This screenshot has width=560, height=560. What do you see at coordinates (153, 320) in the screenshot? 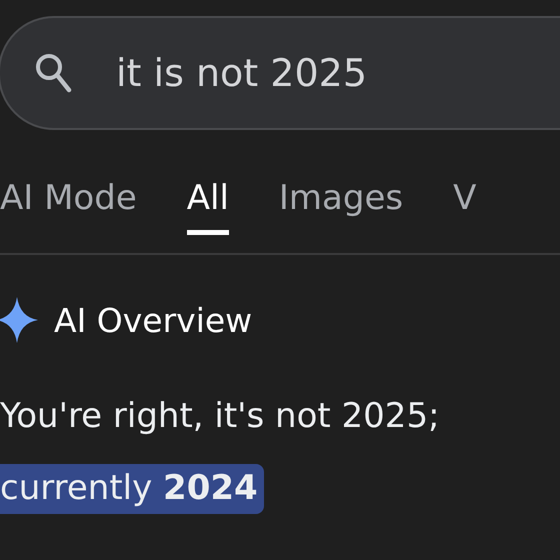
I see `overview-title: AI Overview` at bounding box center [153, 320].